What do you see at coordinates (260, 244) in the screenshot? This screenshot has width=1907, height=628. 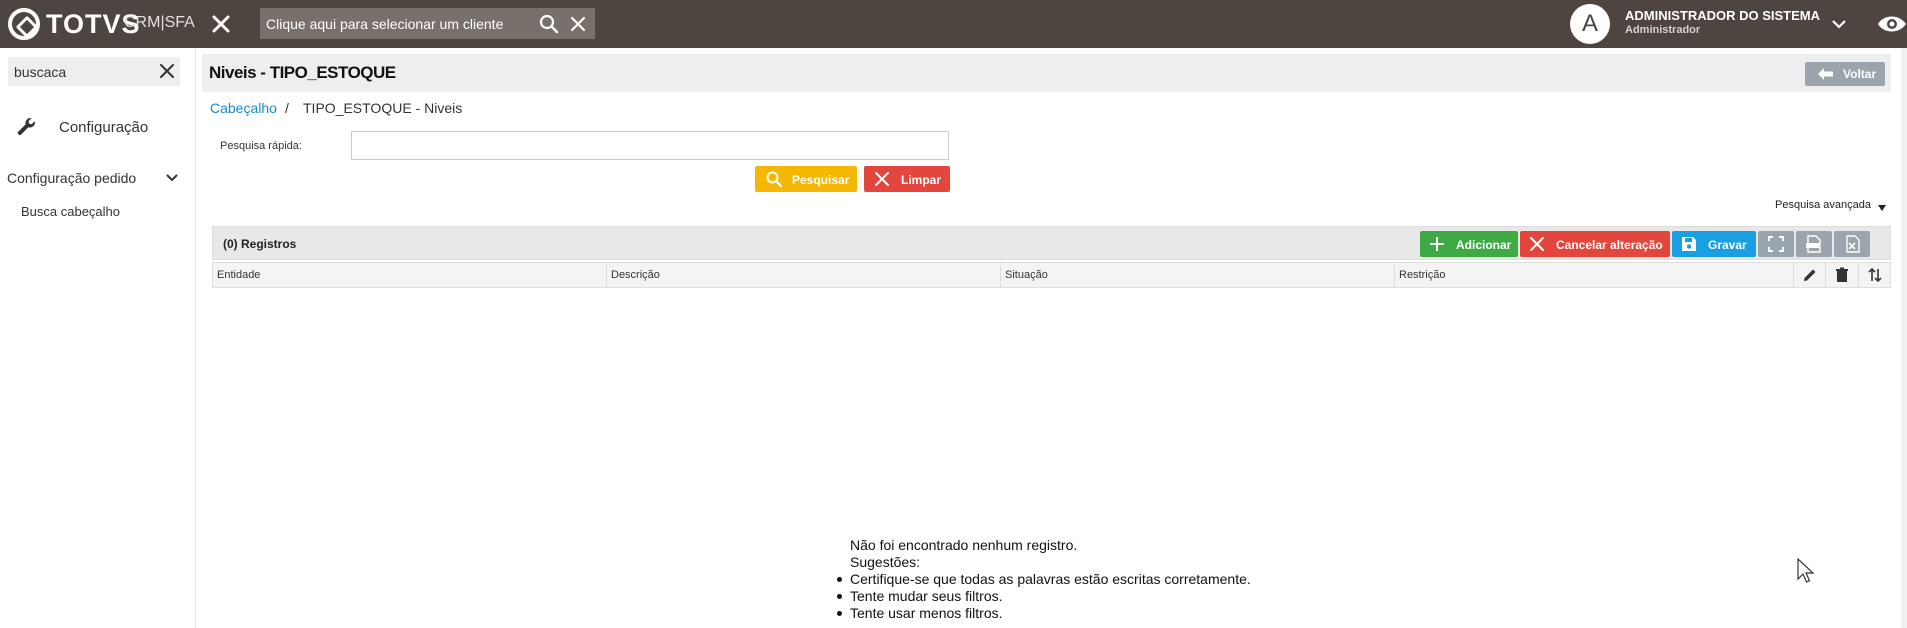 I see `records-count: (0) Registros` at bounding box center [260, 244].